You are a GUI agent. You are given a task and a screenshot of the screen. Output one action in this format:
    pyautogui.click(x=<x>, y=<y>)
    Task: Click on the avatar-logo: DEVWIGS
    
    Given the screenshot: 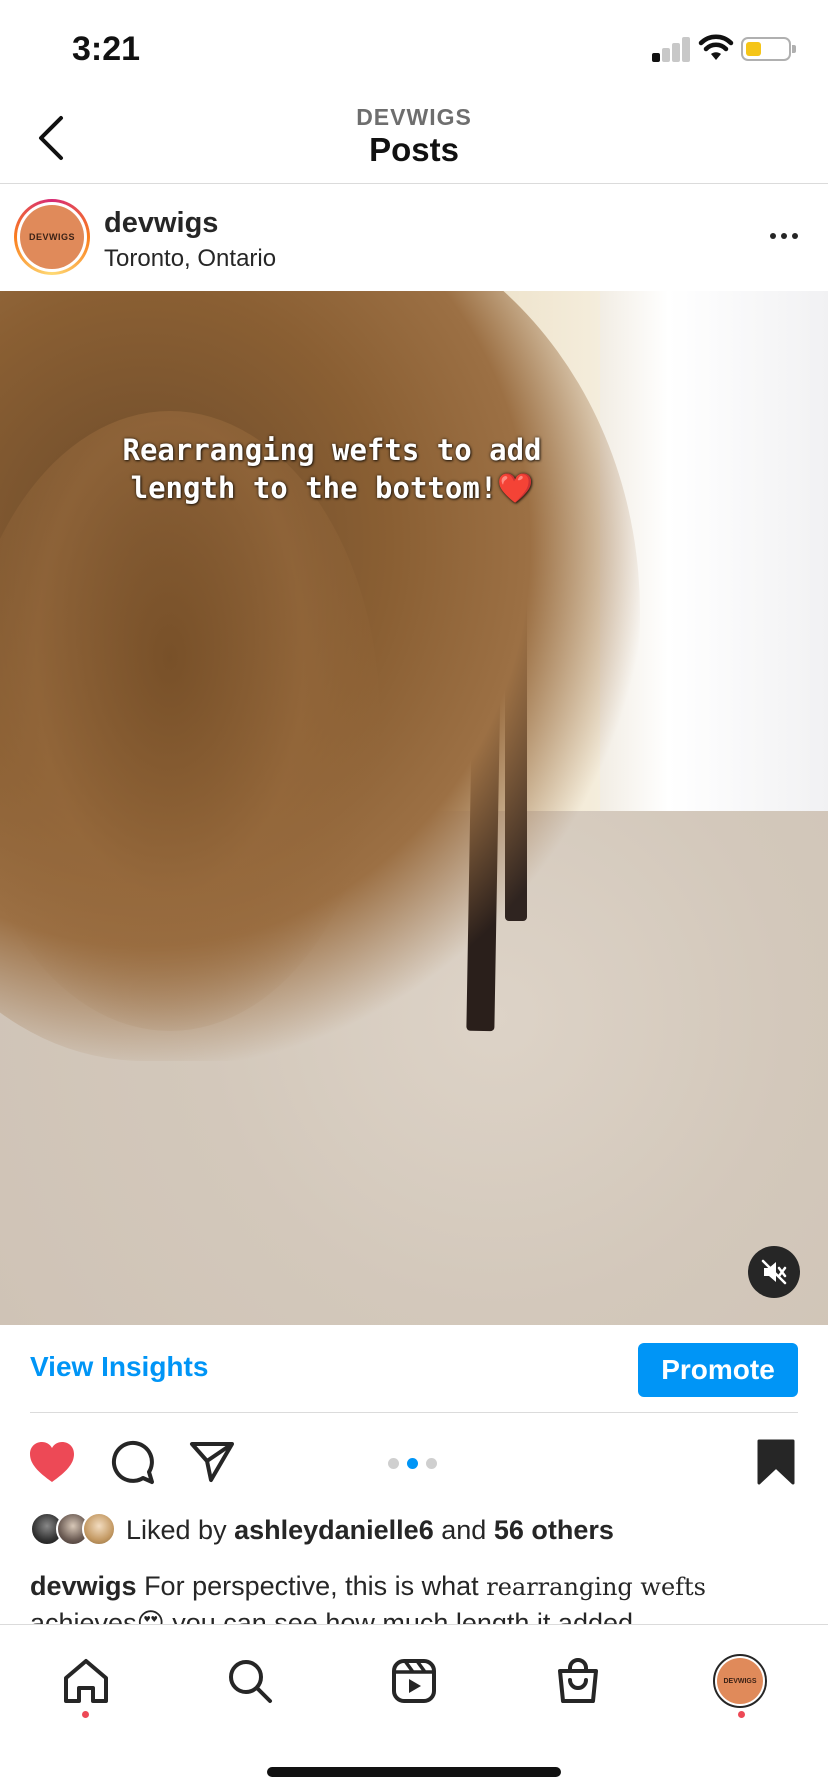 What is the action you would take?
    pyautogui.click(x=52, y=237)
    